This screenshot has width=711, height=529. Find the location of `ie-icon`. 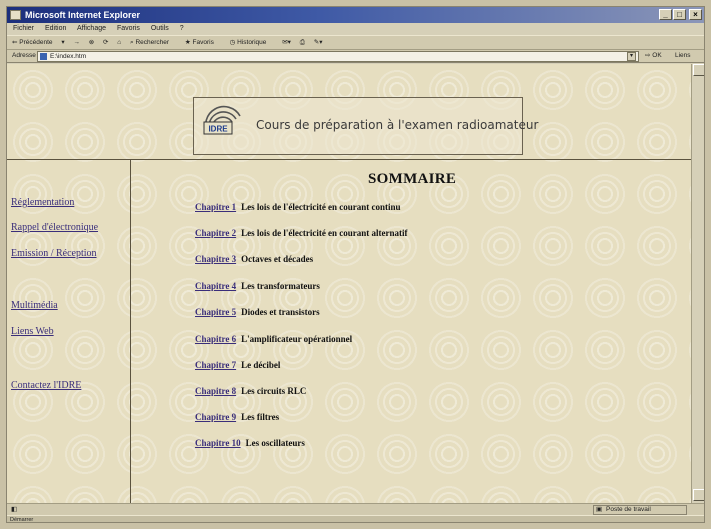

ie-icon is located at coordinates (15, 15).